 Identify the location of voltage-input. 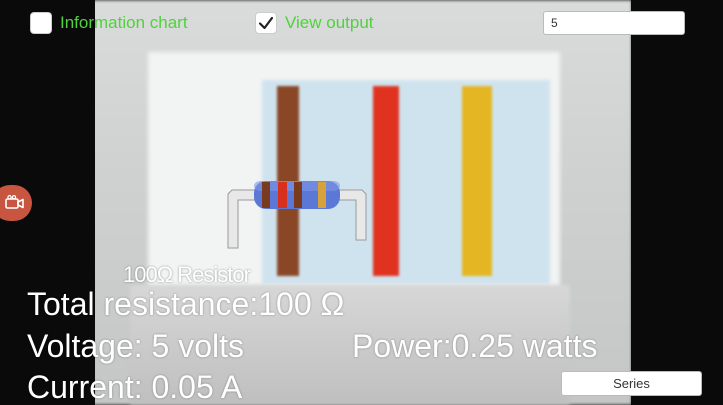
(614, 23).